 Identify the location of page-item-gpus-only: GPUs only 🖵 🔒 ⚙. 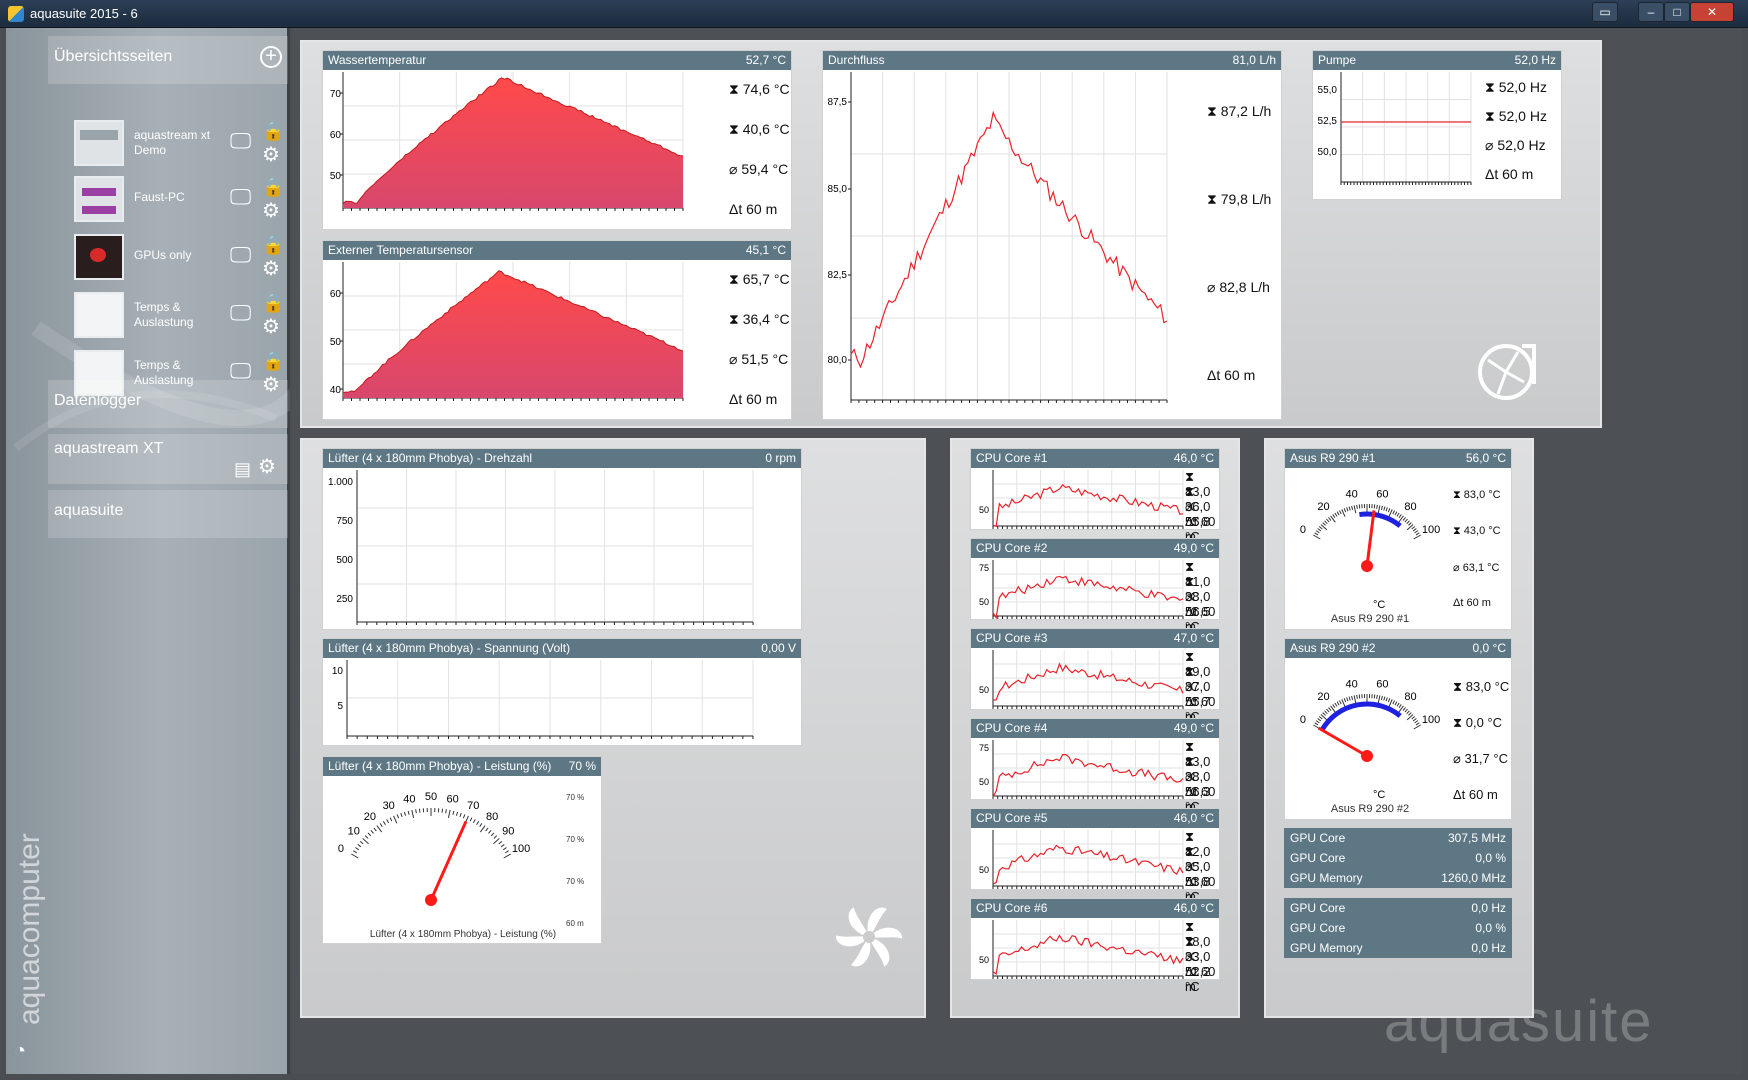
(180, 257).